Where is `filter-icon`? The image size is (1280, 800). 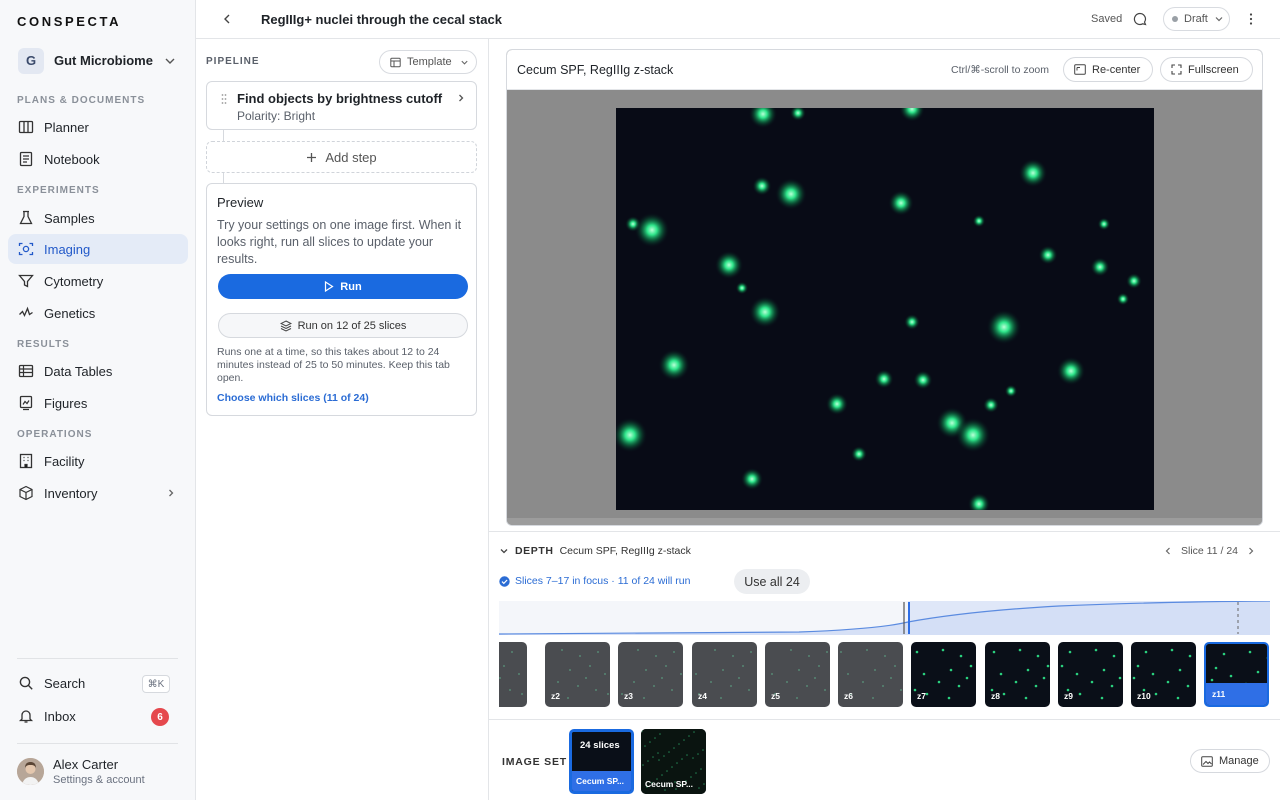 filter-icon is located at coordinates (26, 281).